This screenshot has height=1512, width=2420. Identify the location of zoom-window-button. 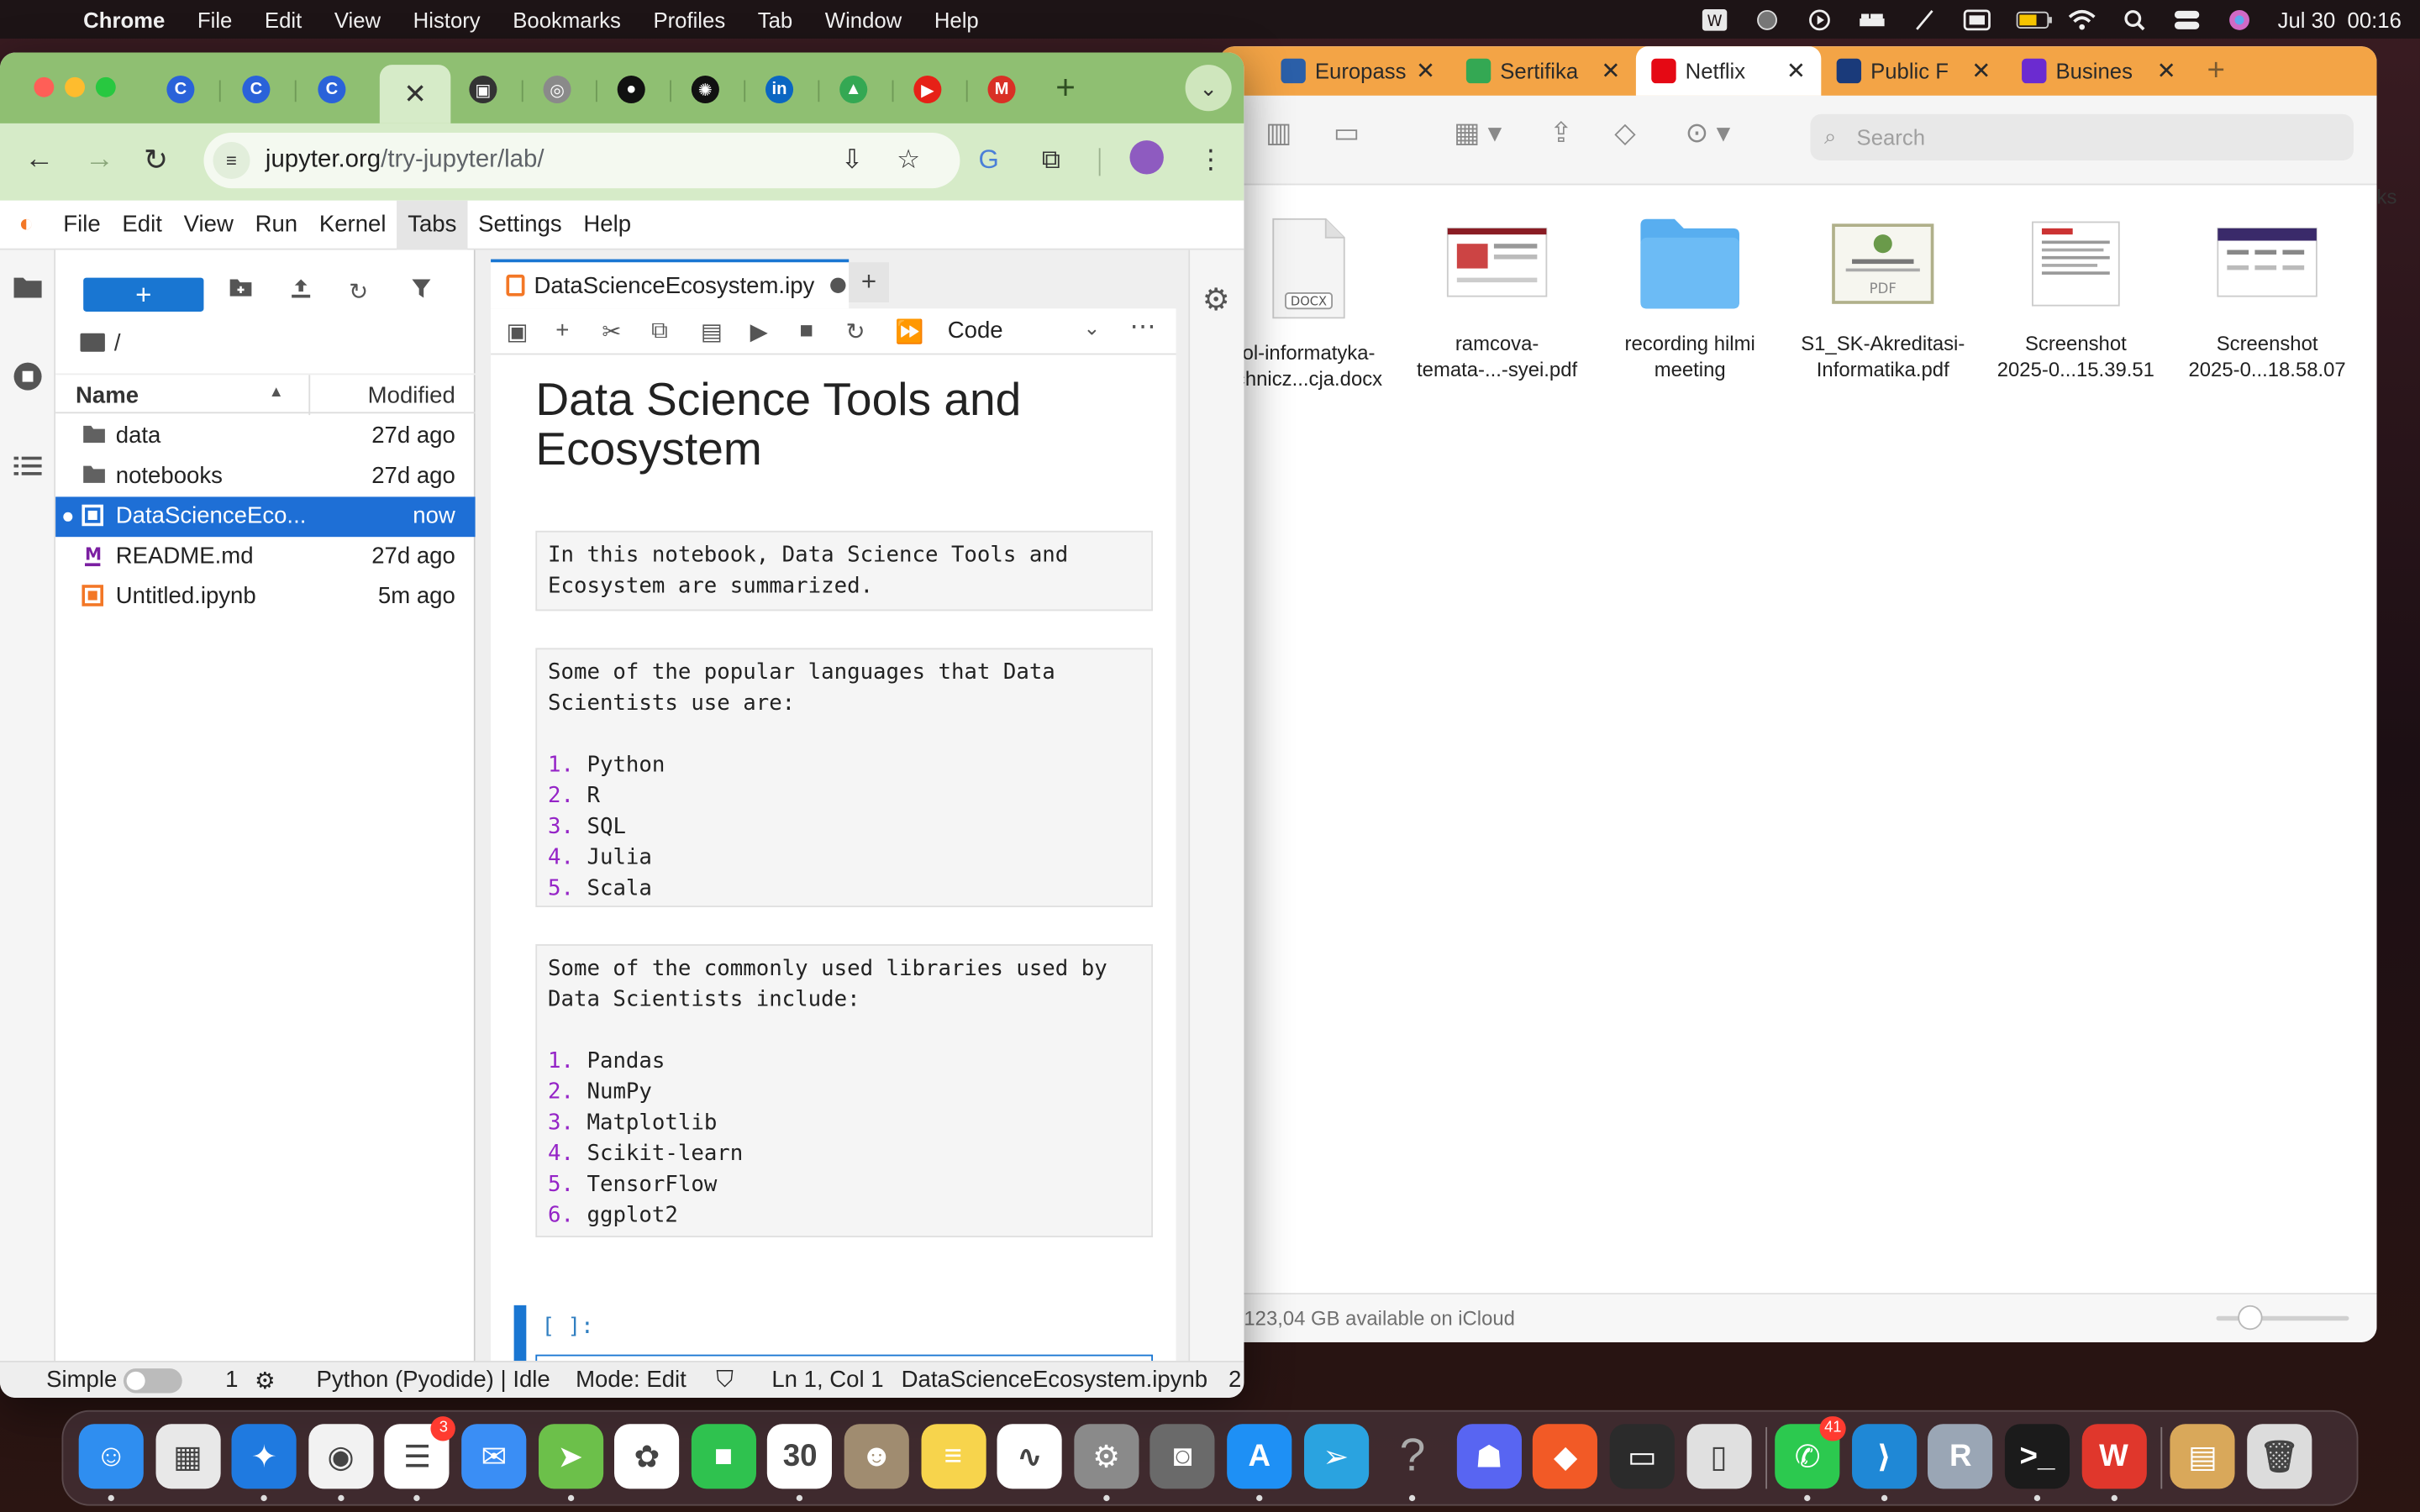
(105, 86).